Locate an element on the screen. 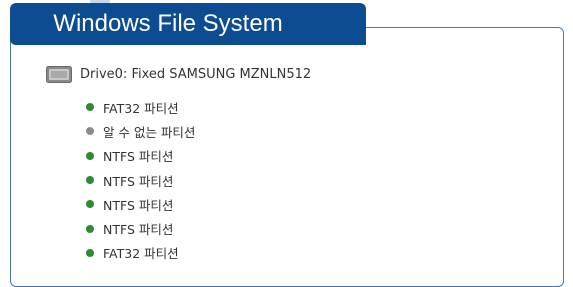 This screenshot has height=287, width=573. drive-row: Drive0: Fixed SAMSUNG MZNLN512 is located at coordinates (178, 74).